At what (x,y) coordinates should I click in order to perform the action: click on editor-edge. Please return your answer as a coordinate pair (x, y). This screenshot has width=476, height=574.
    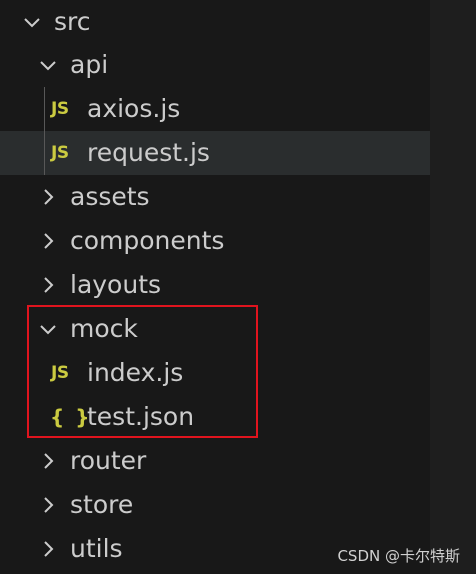
    Looking at the image, I should click on (453, 287).